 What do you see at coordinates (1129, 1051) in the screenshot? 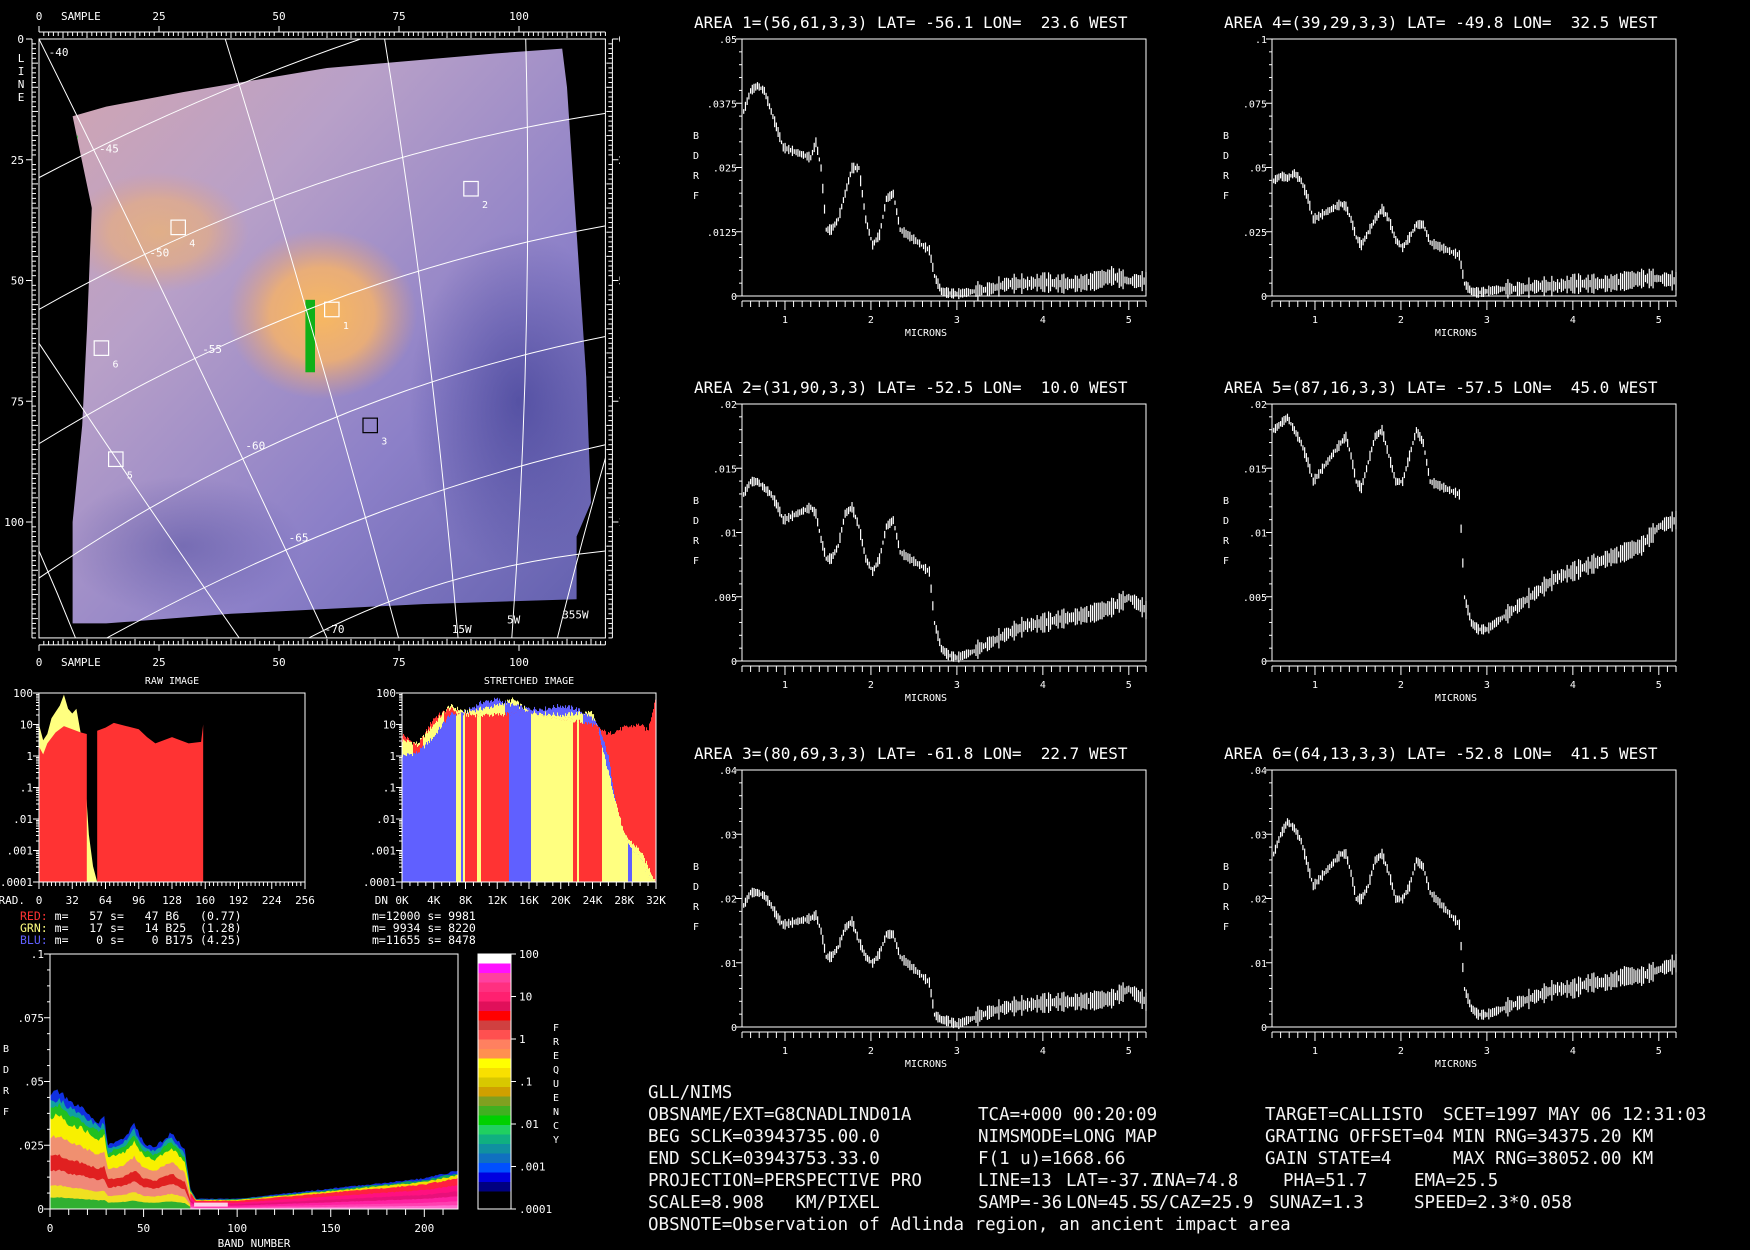
I see `x-tick-label: 5` at bounding box center [1129, 1051].